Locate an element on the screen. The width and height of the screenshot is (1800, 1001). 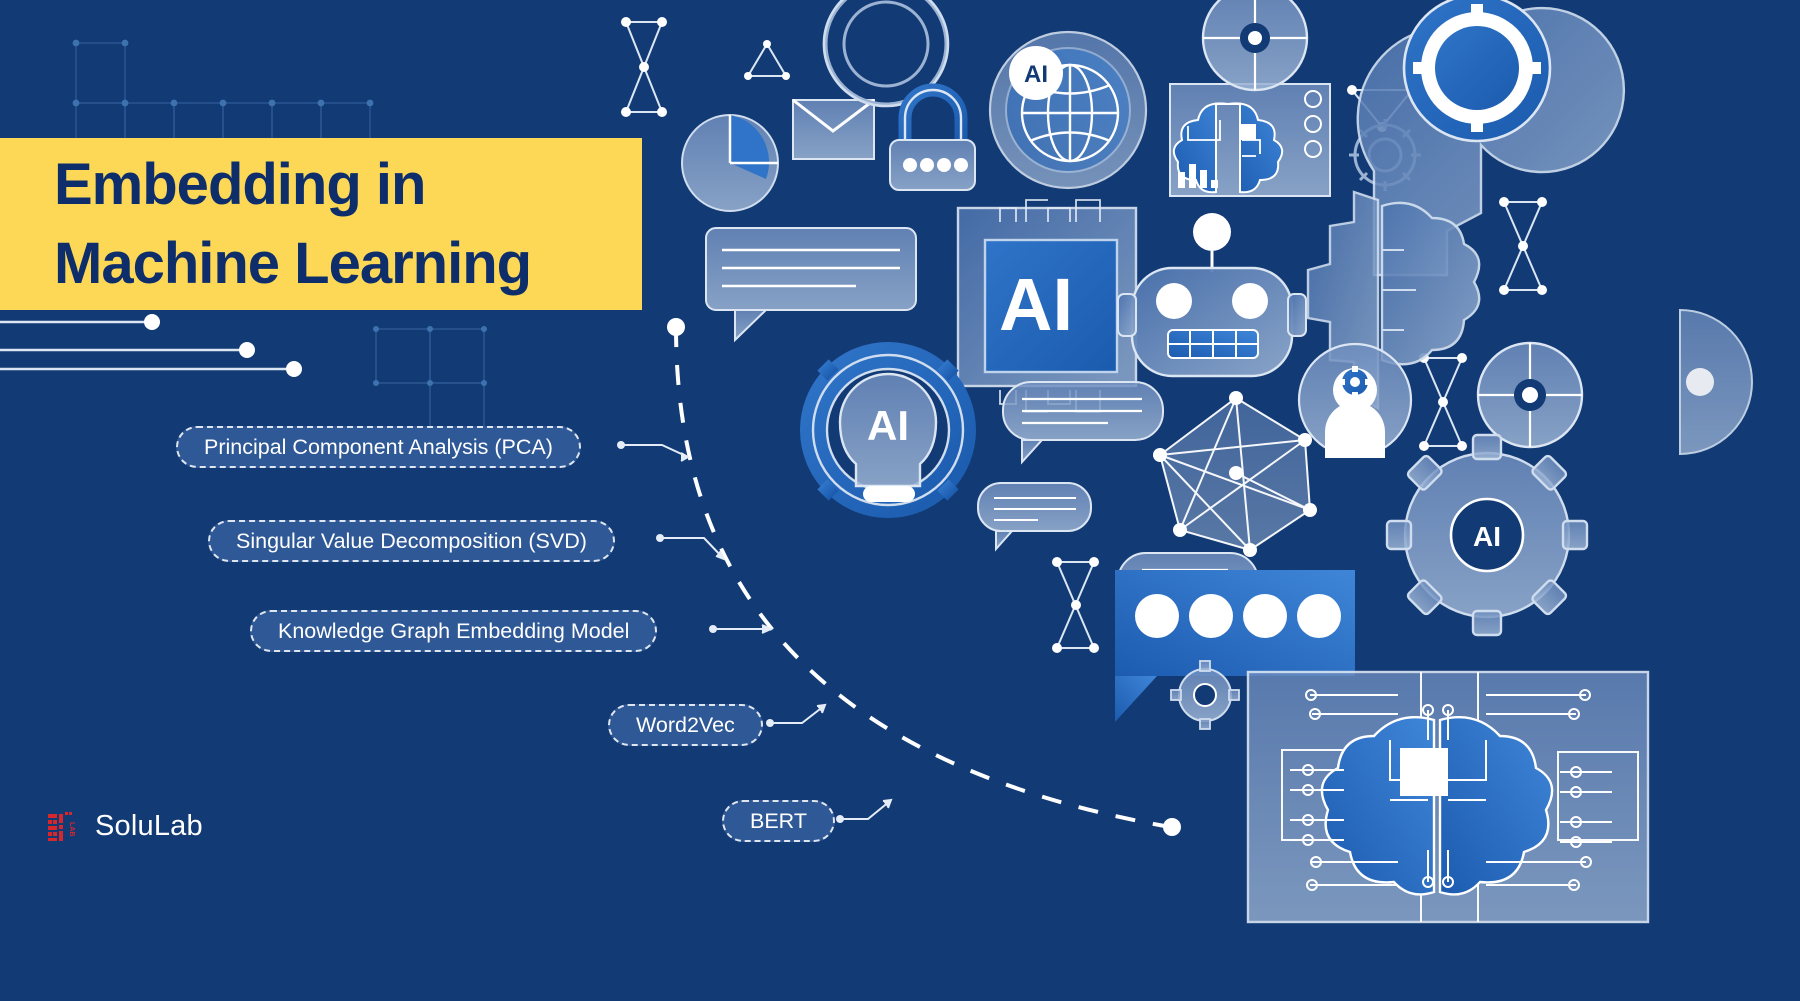
pie-chart-icon is located at coordinates (730, 163).